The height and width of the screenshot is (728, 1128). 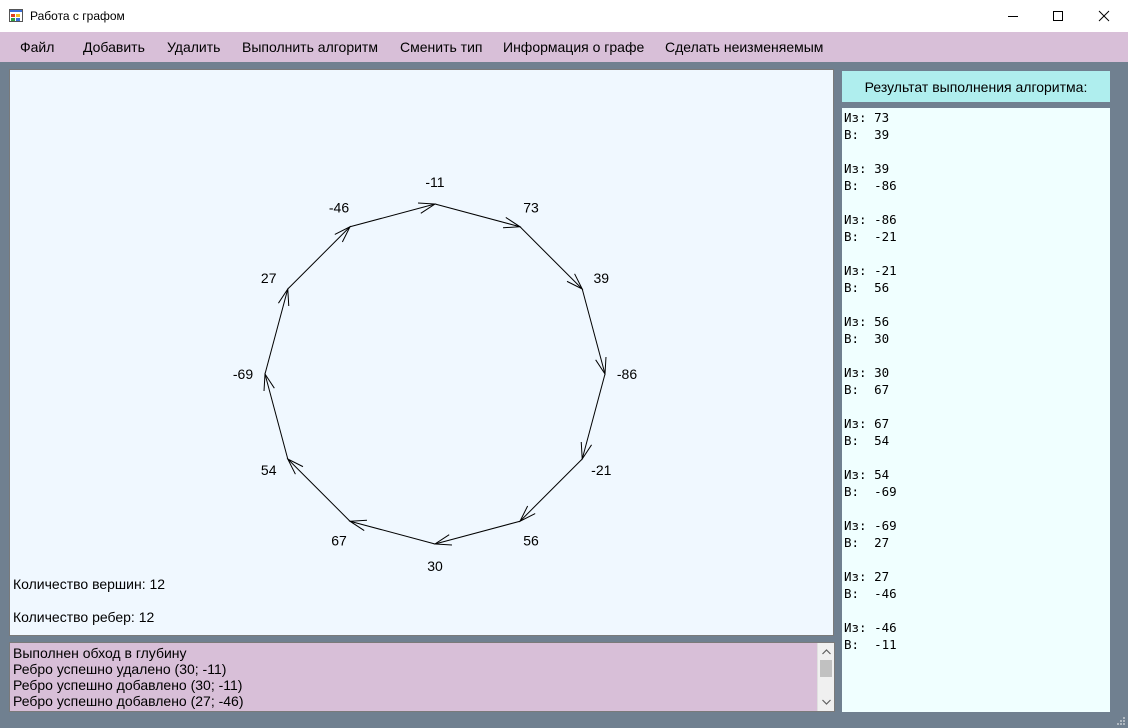 What do you see at coordinates (867, 287) in the screenshot?
I see `result-to: В: 56` at bounding box center [867, 287].